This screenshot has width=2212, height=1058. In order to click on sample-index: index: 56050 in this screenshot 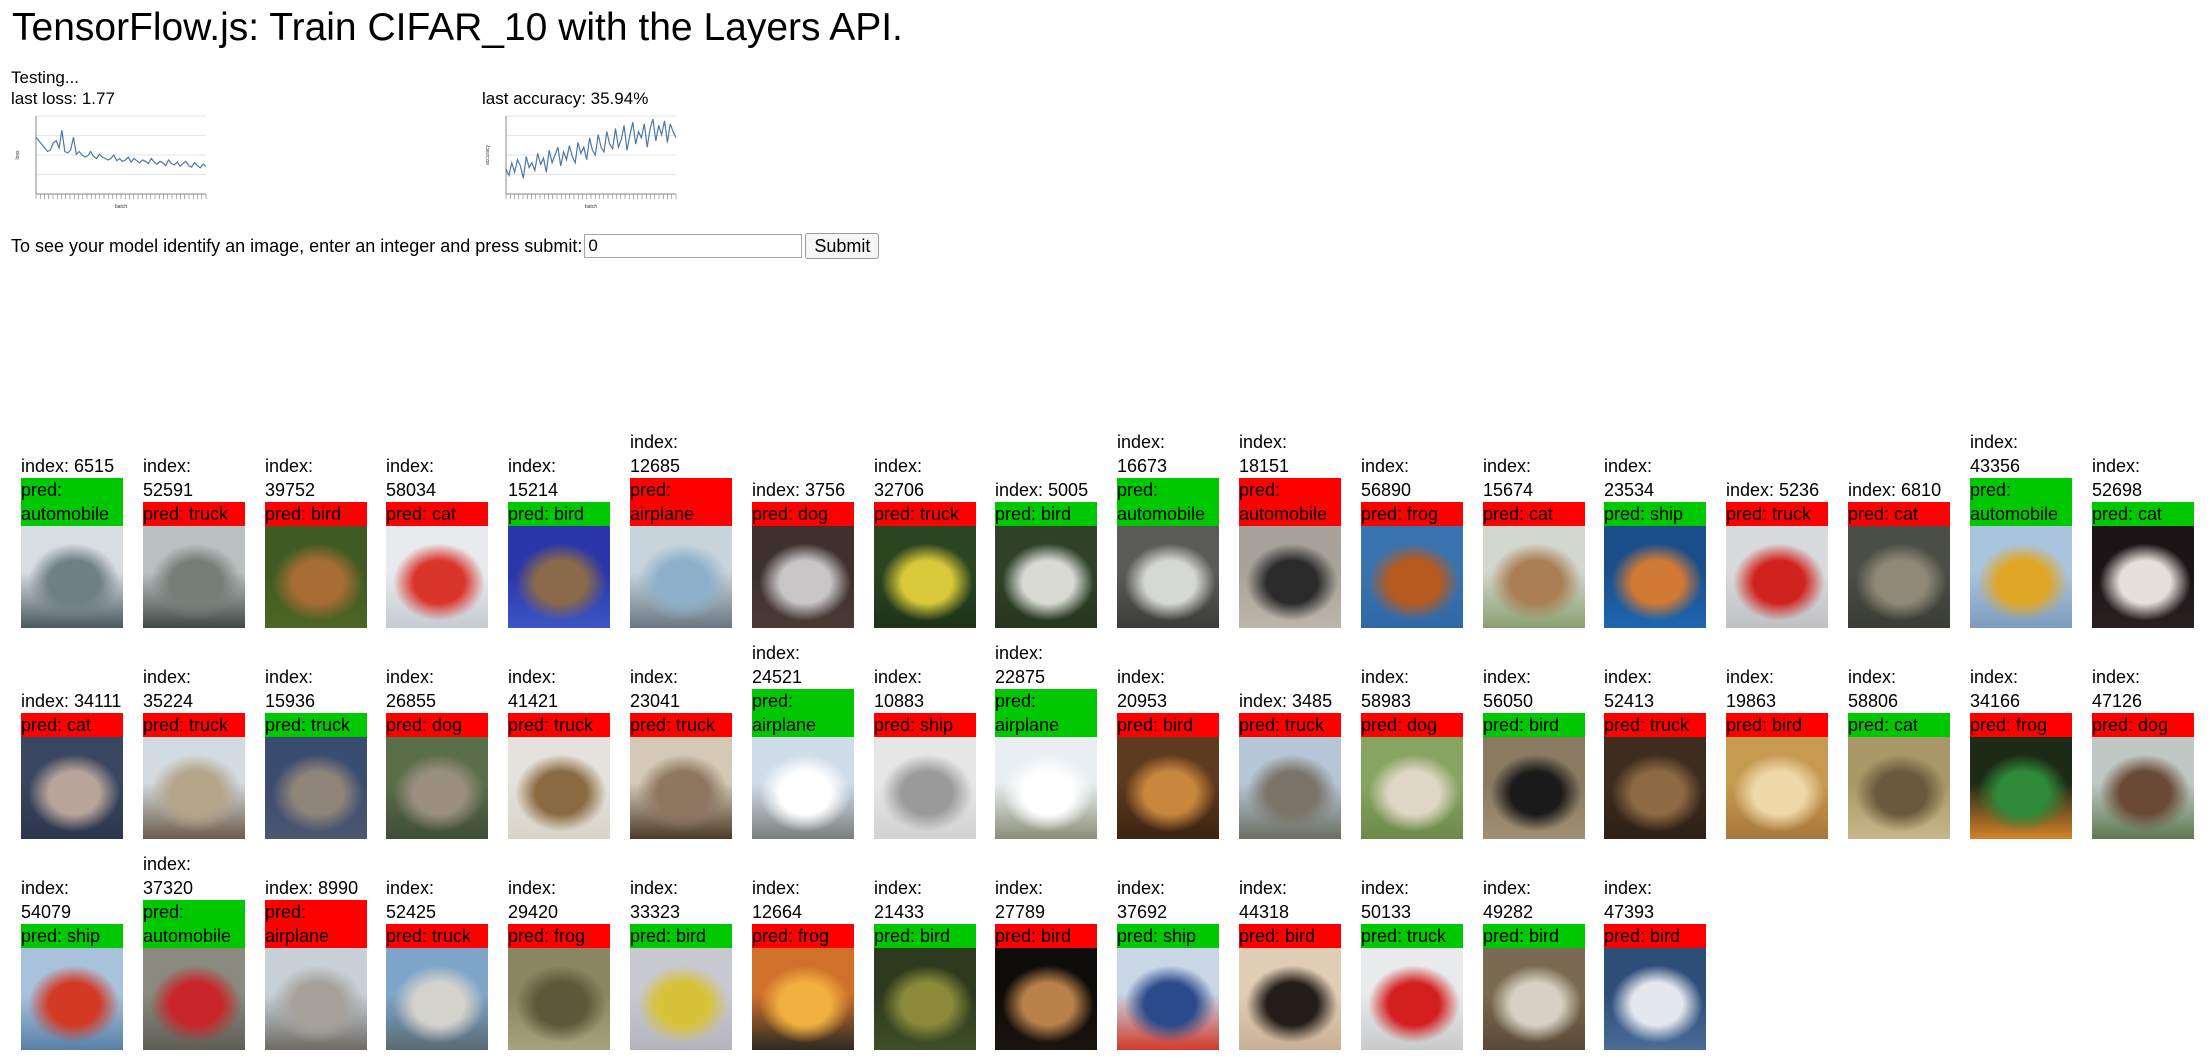, I will do `click(1508, 689)`.